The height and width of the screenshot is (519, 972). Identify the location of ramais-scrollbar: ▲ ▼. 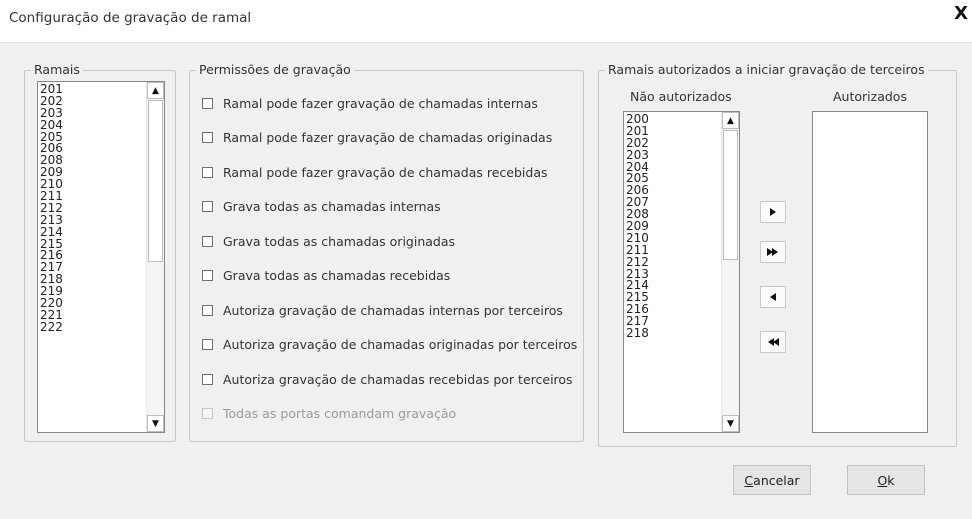
(155, 257).